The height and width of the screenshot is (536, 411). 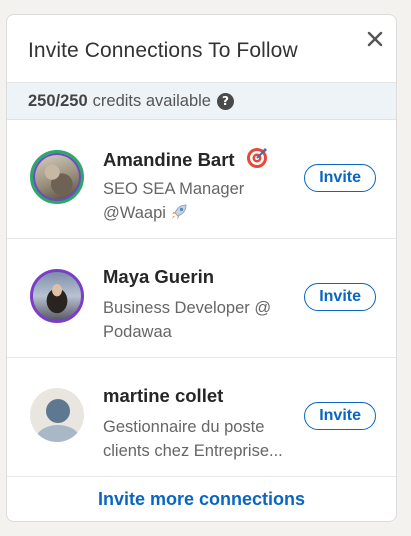 I want to click on credits-count: 250/250, so click(x=58, y=100).